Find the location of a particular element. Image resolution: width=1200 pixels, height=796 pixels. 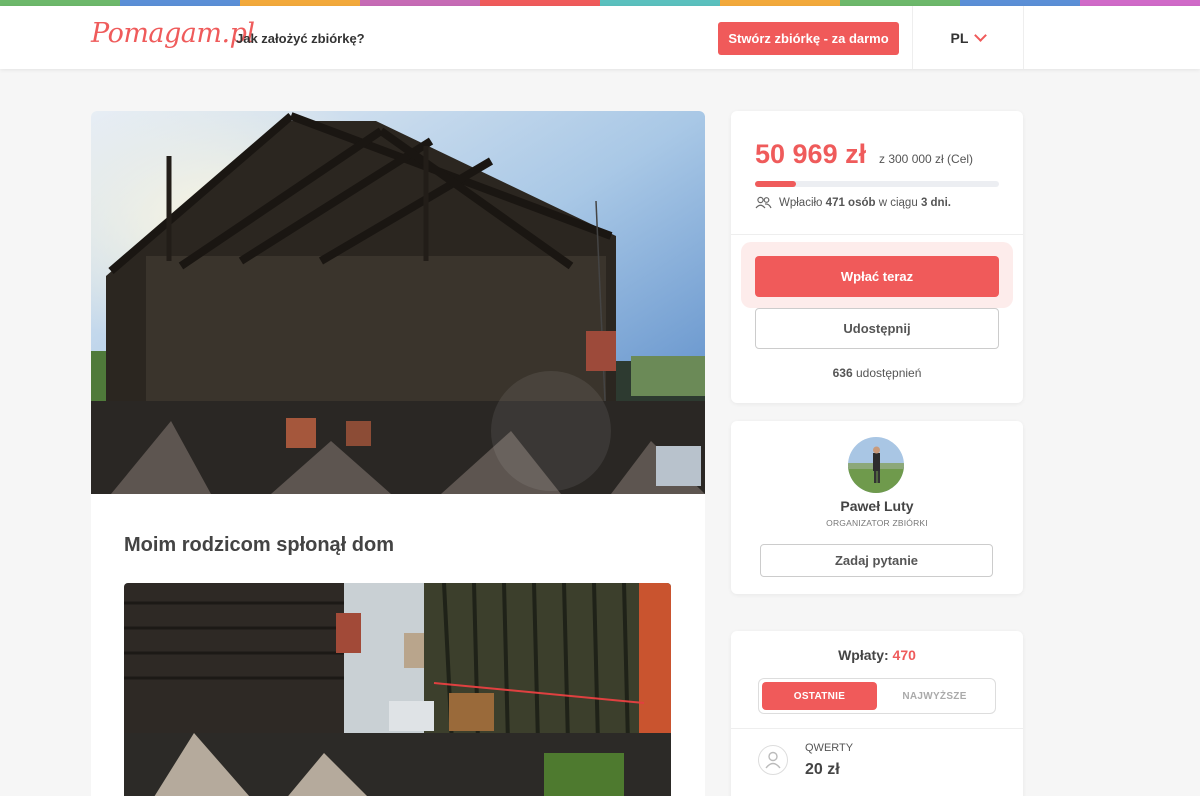

donor-amount: 20 zł is located at coordinates (822, 769).